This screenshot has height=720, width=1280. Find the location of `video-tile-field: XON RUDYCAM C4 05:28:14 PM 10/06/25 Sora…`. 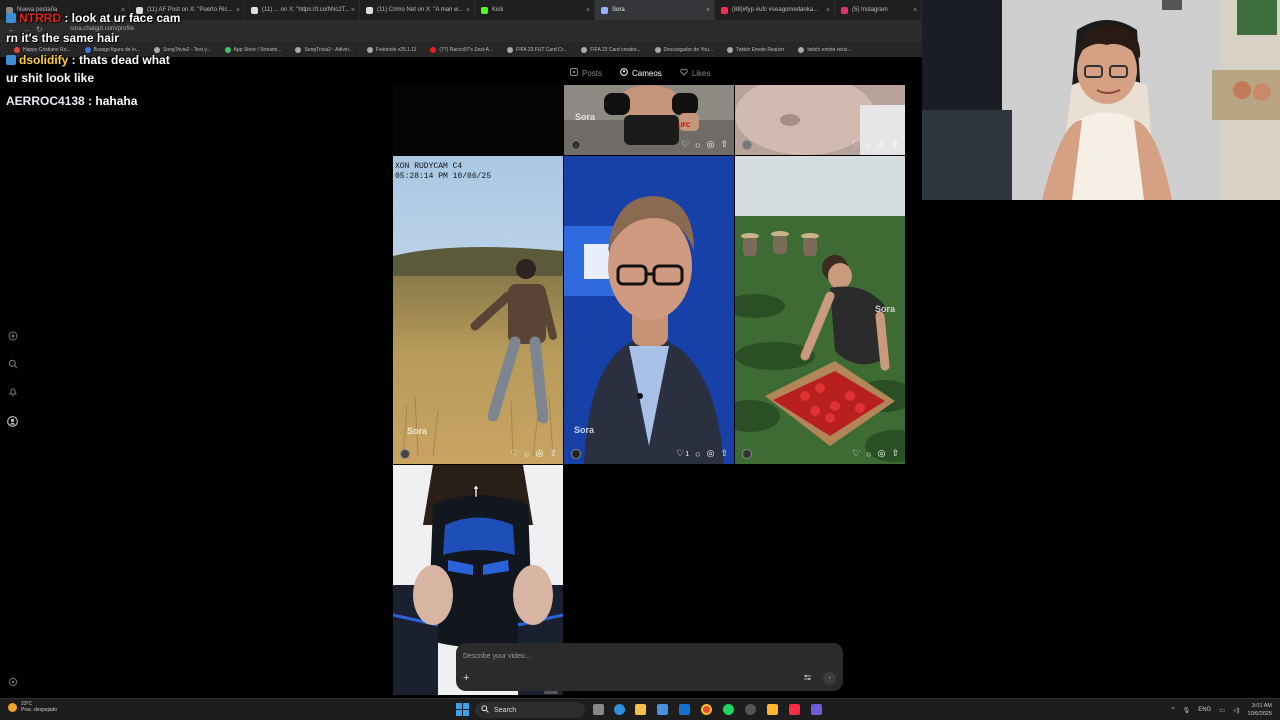

video-tile-field: XON RUDYCAM C4 05:28:14 PM 10/06/25 Sora… is located at coordinates (478, 310).